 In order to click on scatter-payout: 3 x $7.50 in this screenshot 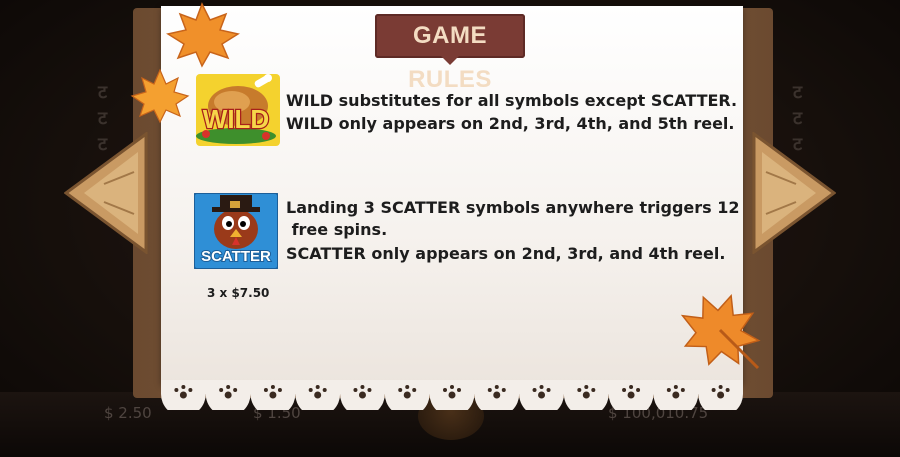, I will do `click(238, 293)`.